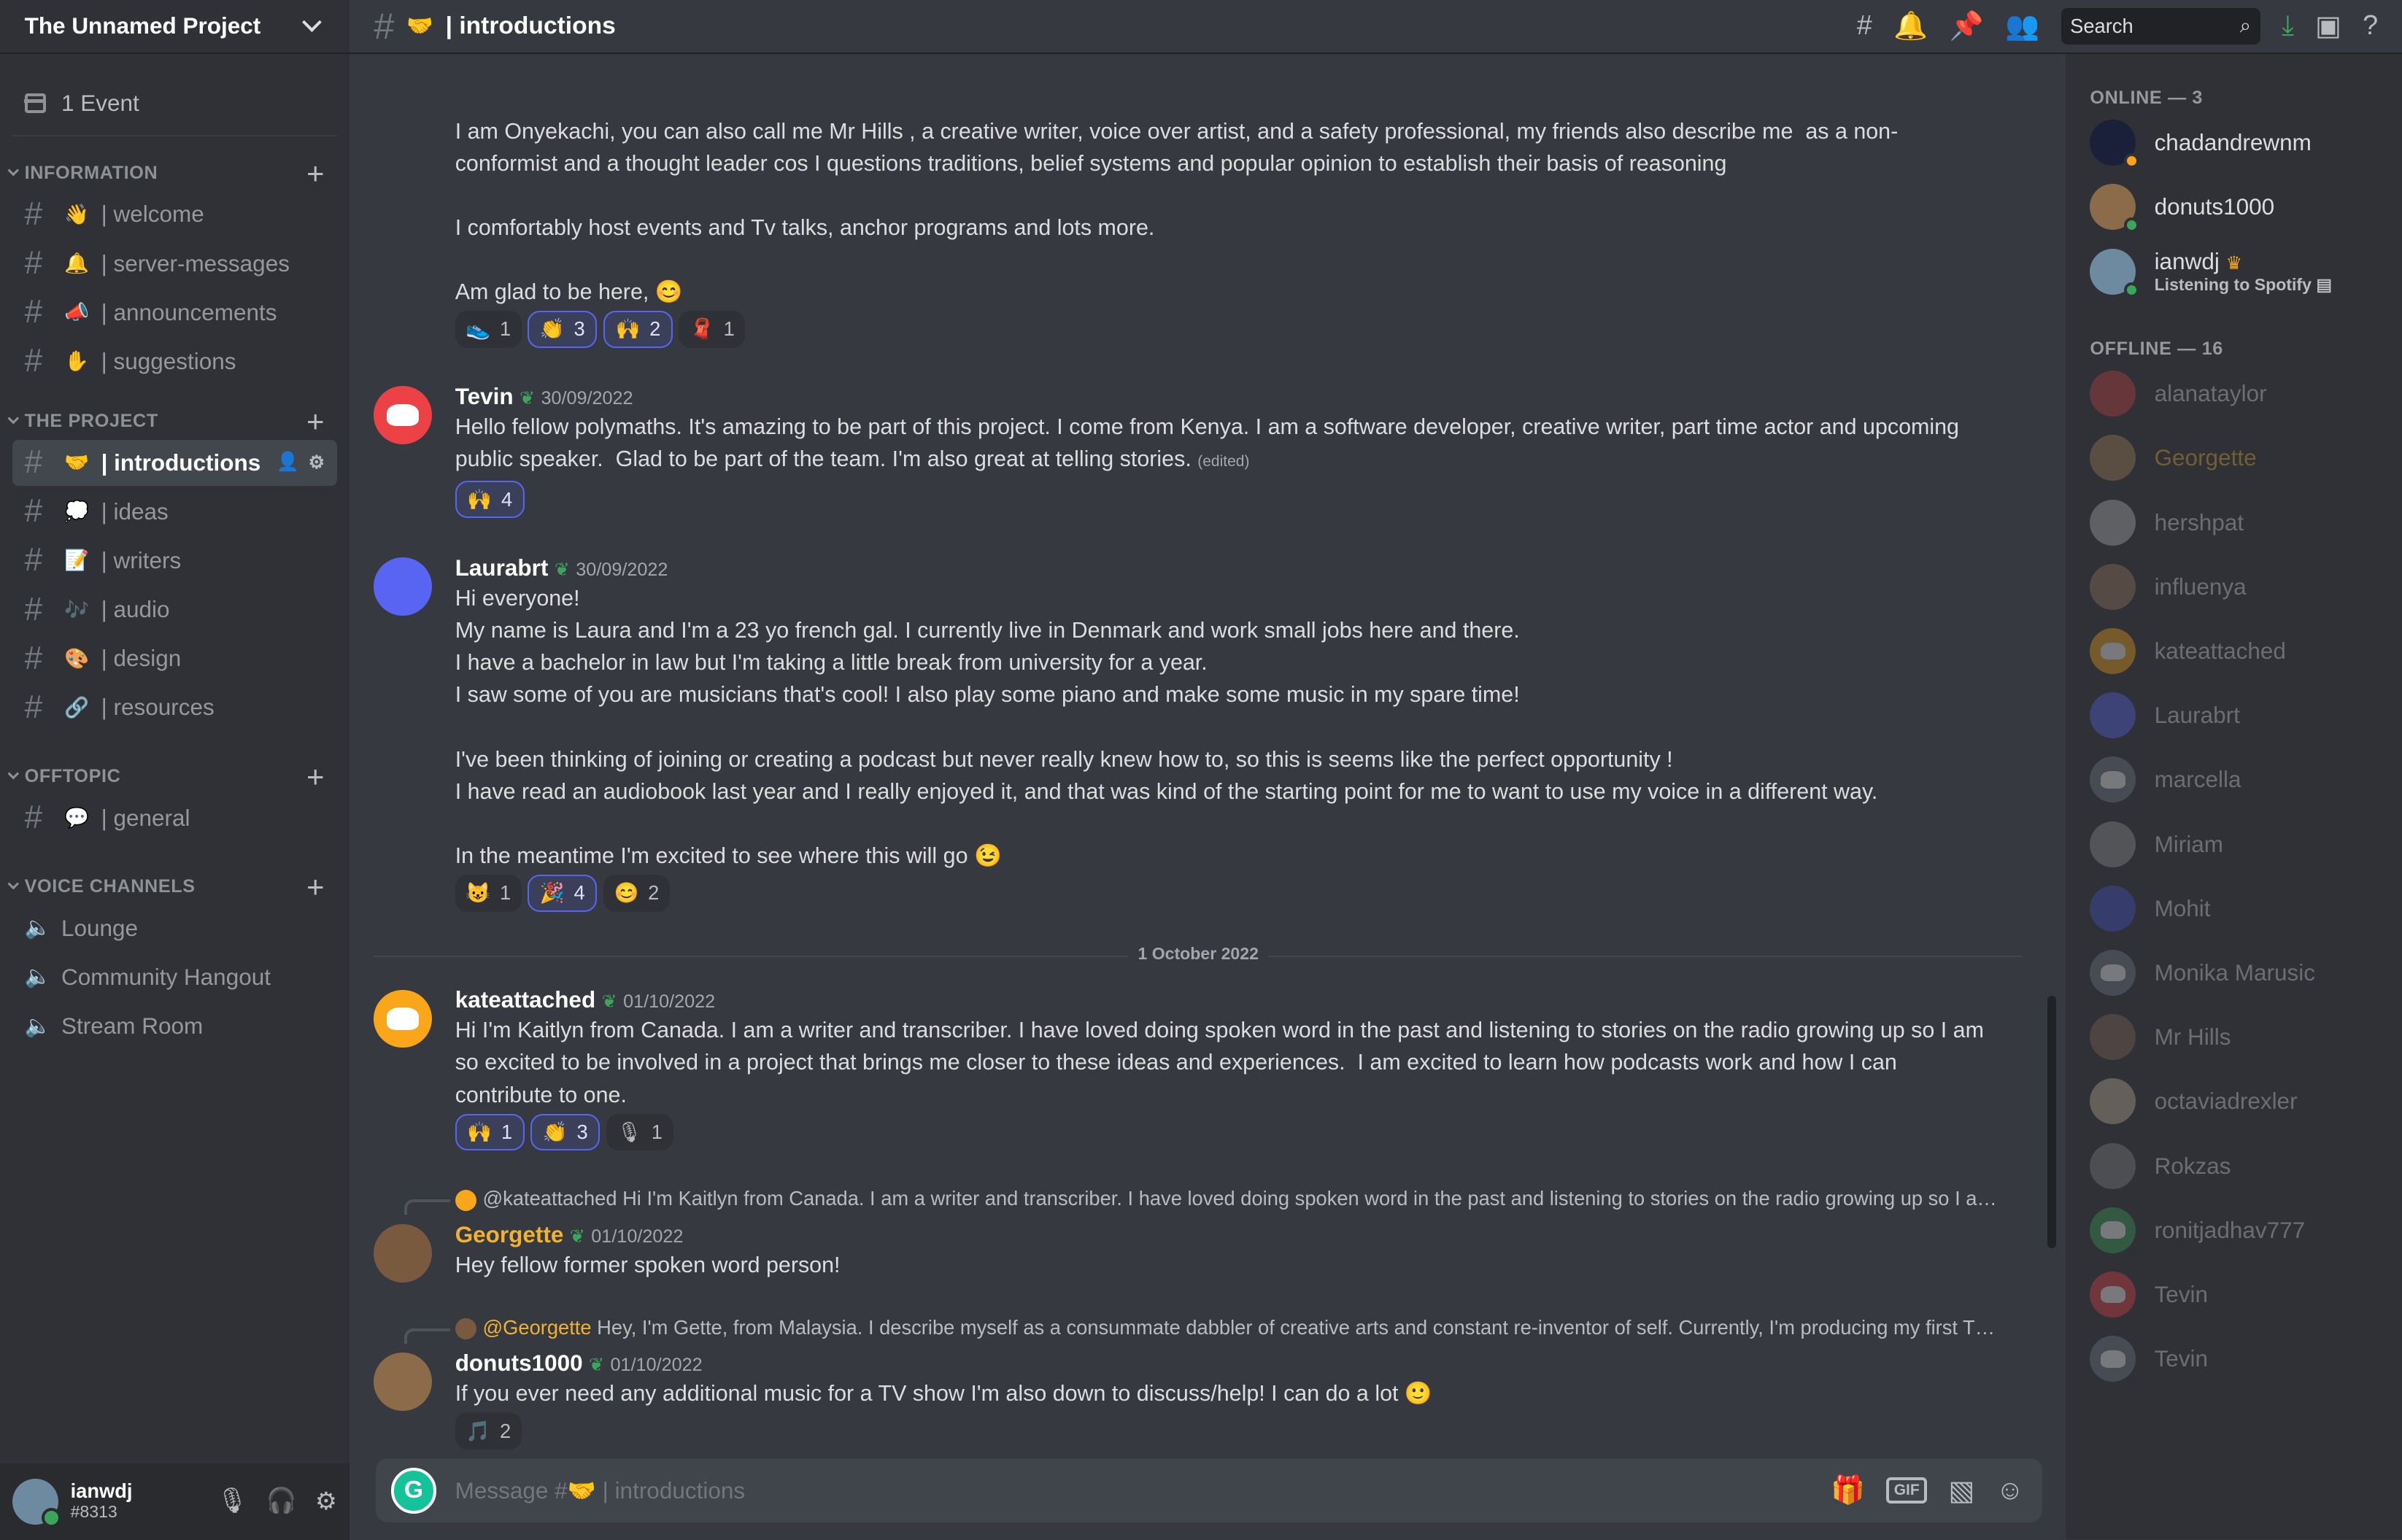  What do you see at coordinates (2201, 144) in the screenshot?
I see `member-item: chadandrewnm` at bounding box center [2201, 144].